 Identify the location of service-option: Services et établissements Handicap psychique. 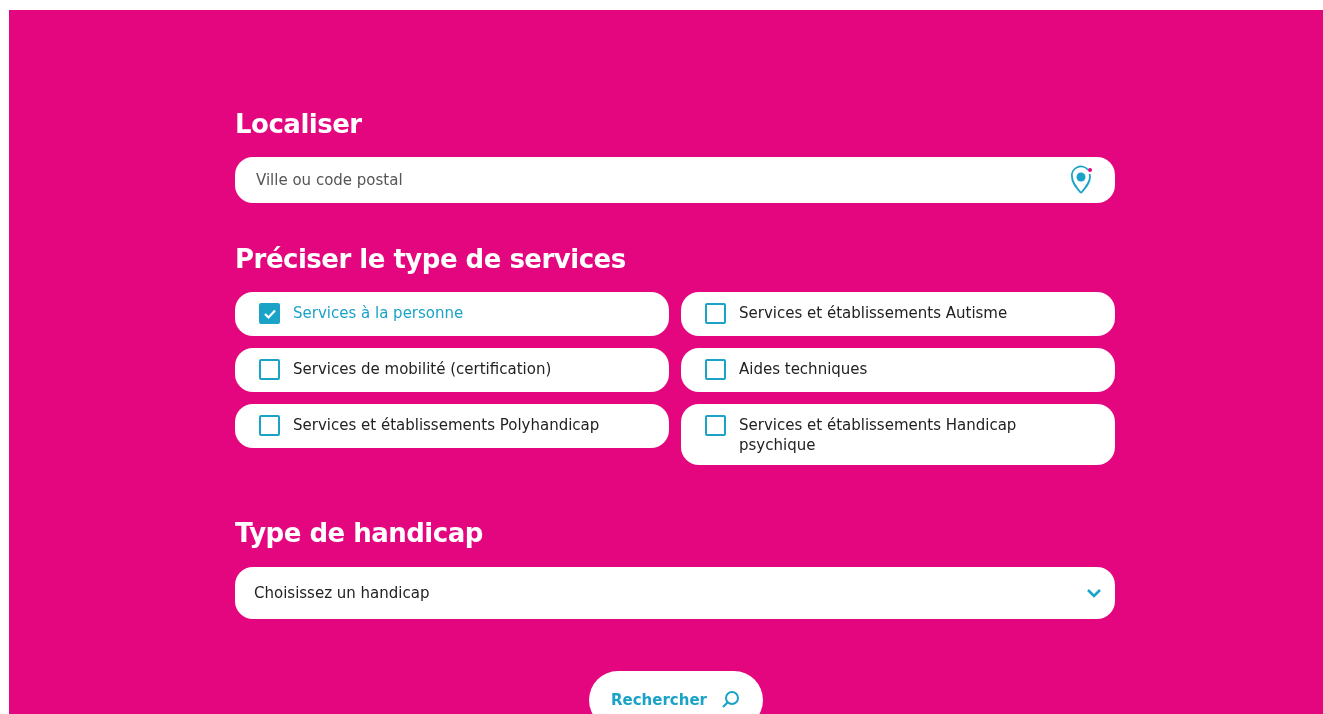
(898, 434).